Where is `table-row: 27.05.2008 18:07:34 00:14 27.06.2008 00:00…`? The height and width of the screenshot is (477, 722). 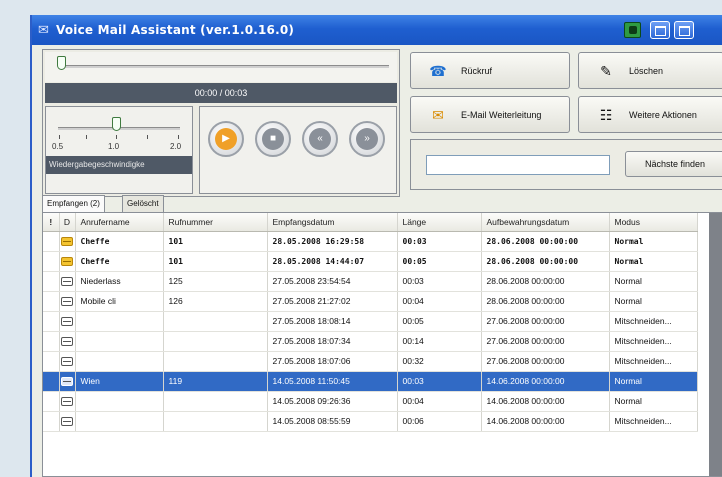
table-row: 27.05.2008 18:07:34 00:14 27.06.2008 00:00… is located at coordinates (370, 341).